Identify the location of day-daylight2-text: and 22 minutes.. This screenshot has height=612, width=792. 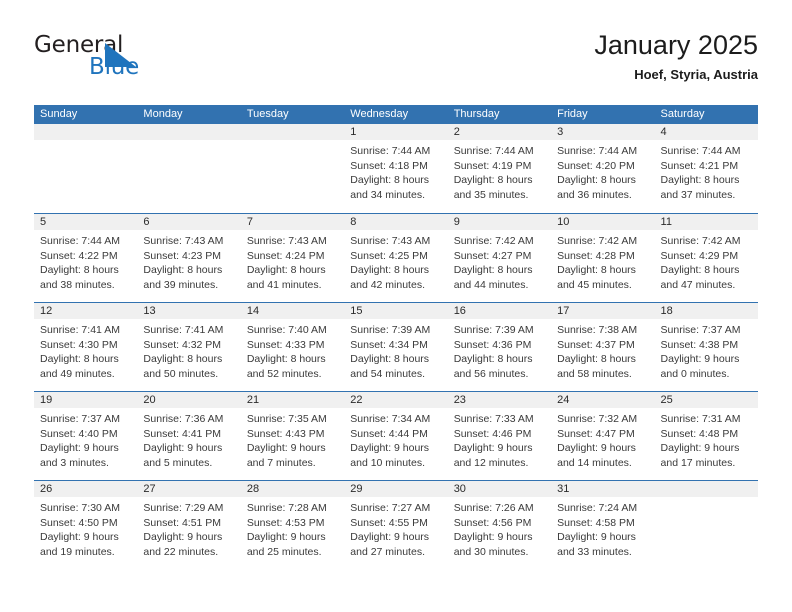
(181, 551).